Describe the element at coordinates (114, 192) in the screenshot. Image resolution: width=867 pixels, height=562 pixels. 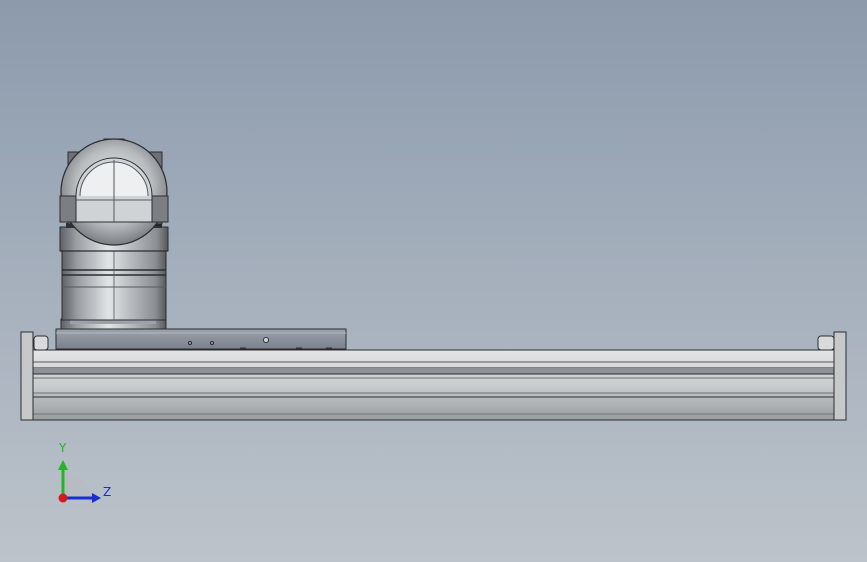
I see `motor-dome` at that location.